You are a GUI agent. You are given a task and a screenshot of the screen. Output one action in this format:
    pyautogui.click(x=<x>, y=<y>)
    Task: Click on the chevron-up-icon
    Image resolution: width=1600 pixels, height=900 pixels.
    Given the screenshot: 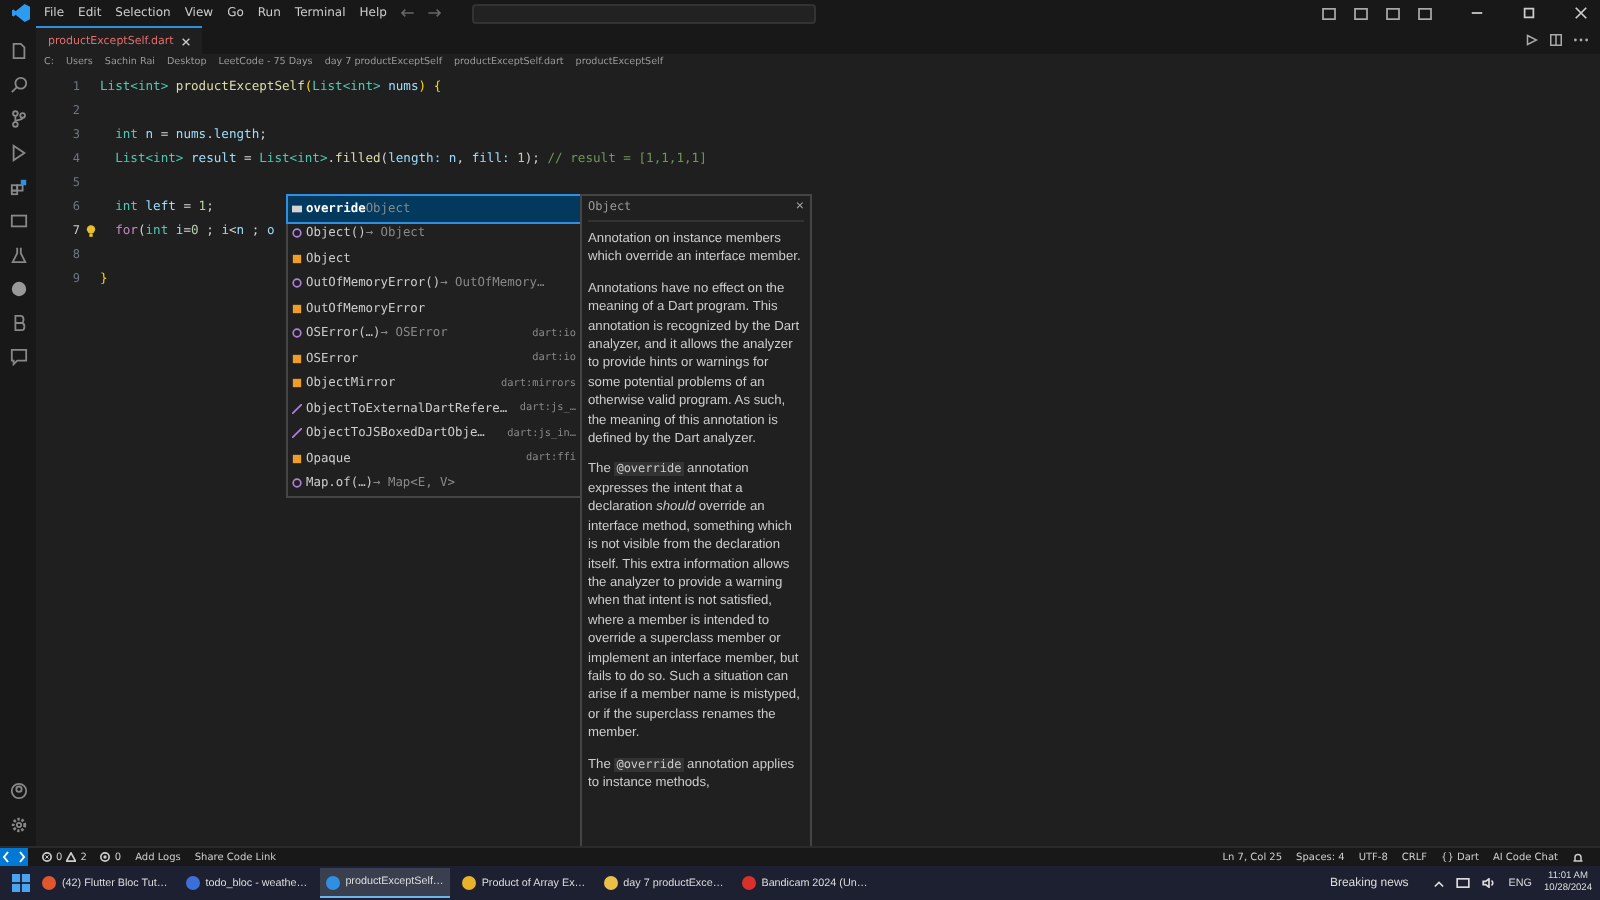 What is the action you would take?
    pyautogui.click(x=1439, y=883)
    